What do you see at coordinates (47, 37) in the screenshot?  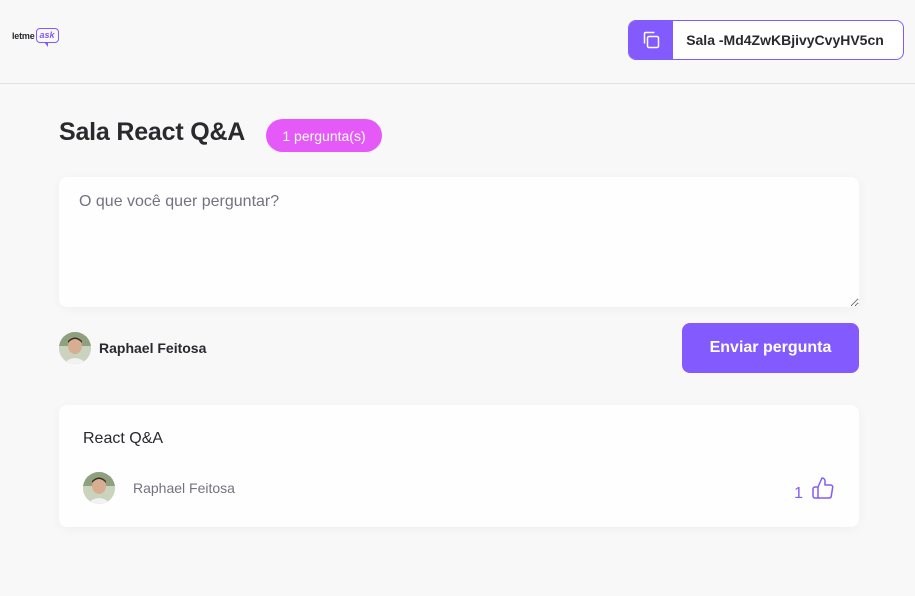 I see `logo-bubble: ask` at bounding box center [47, 37].